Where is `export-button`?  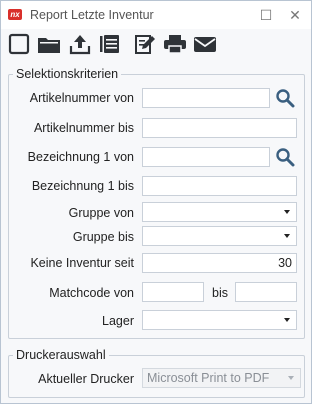 export-button is located at coordinates (80, 44).